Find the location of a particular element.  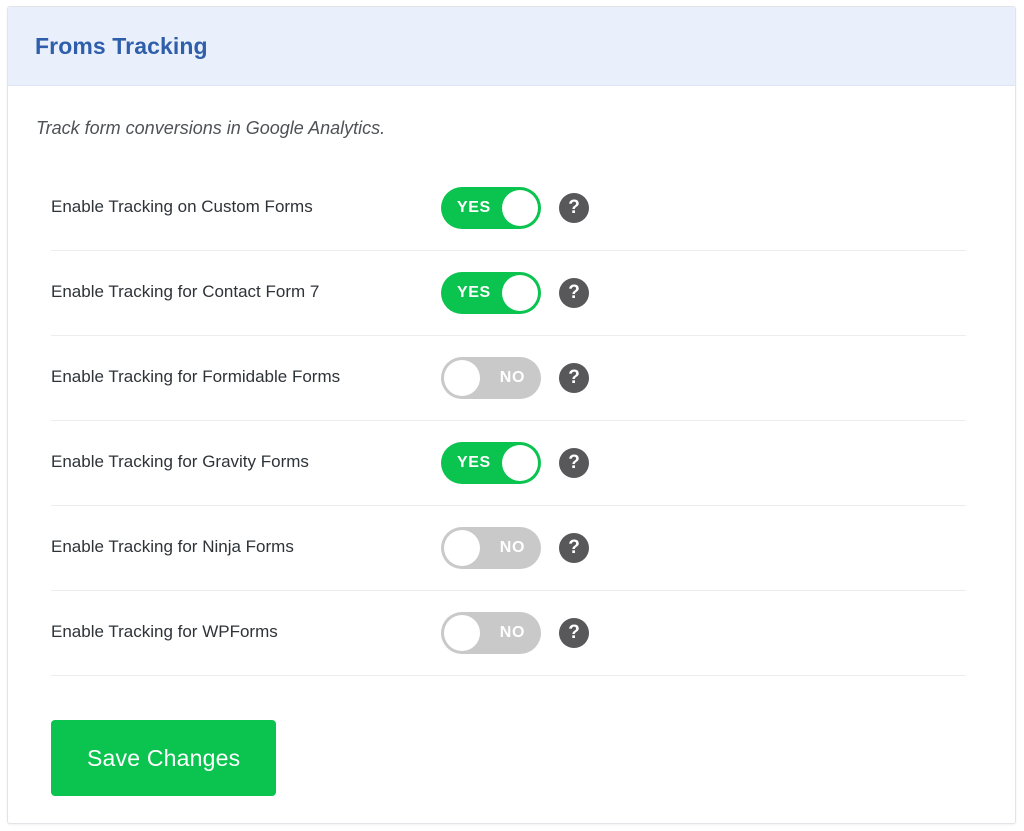

card-footer: Save Changes is located at coordinates (519, 757).